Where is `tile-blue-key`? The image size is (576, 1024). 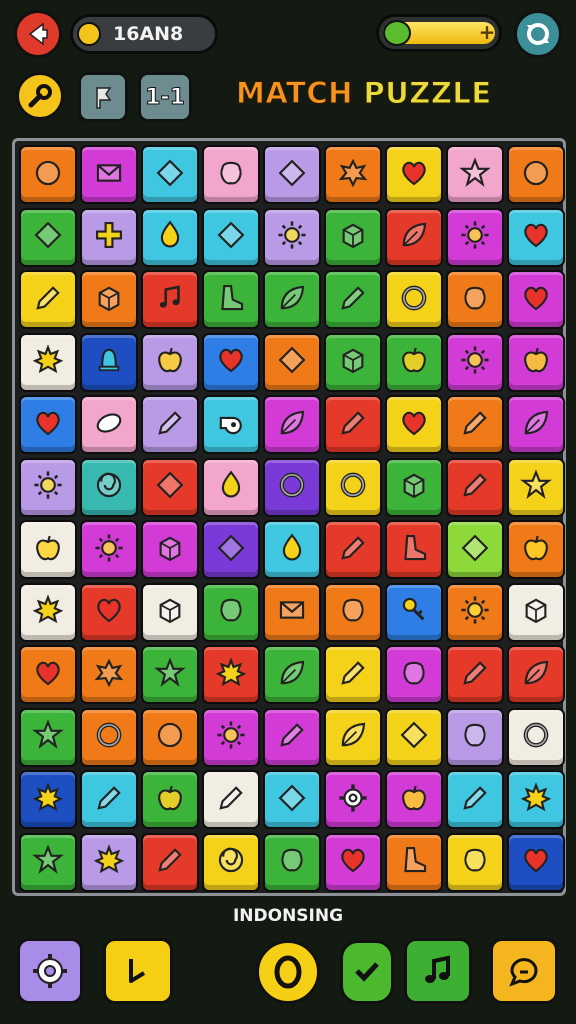
tile-blue-key is located at coordinates (414, 612).